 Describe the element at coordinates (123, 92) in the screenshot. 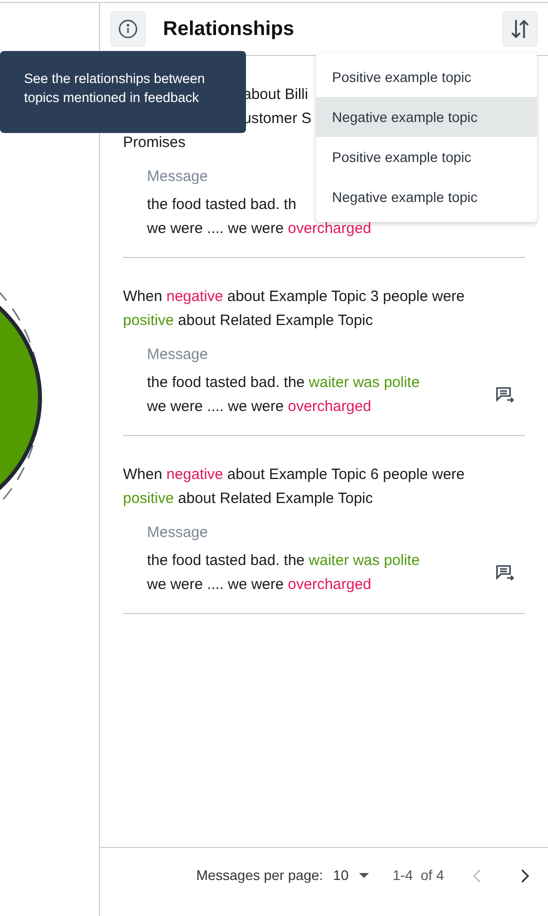

I see `tooltip: See the relationships between topics mentioned in feedback` at that location.